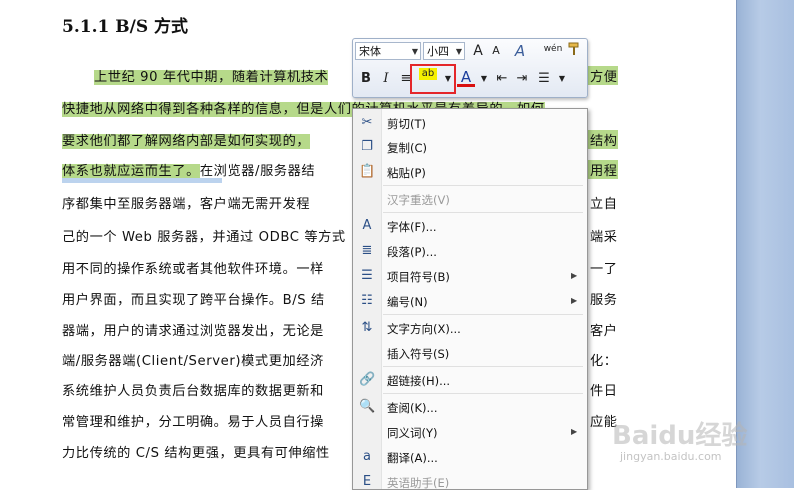  I want to click on line-tail-text: 用程, so click(602, 169).